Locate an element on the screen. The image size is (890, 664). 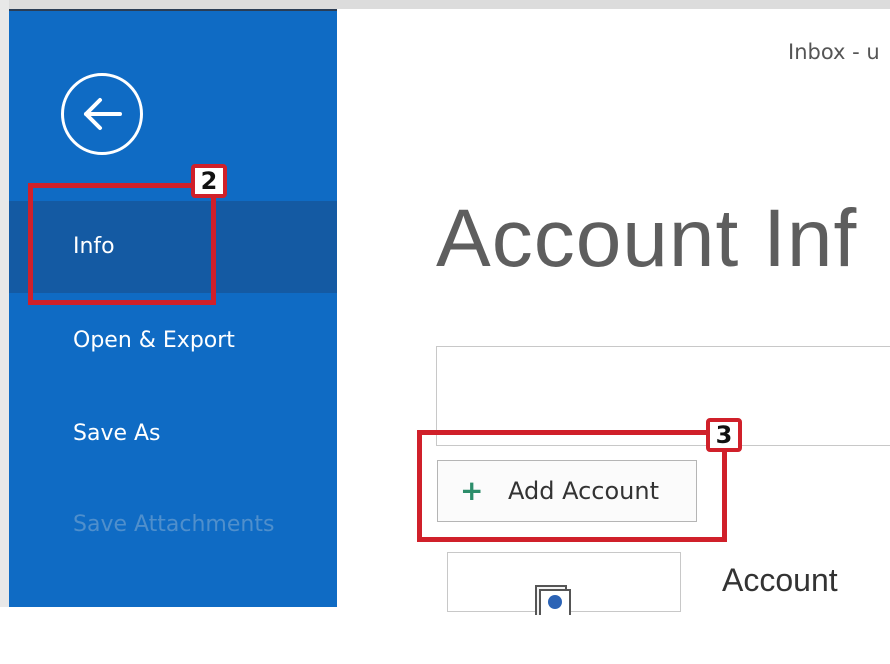
callout-badge-2: 2 is located at coordinates (209, 181).